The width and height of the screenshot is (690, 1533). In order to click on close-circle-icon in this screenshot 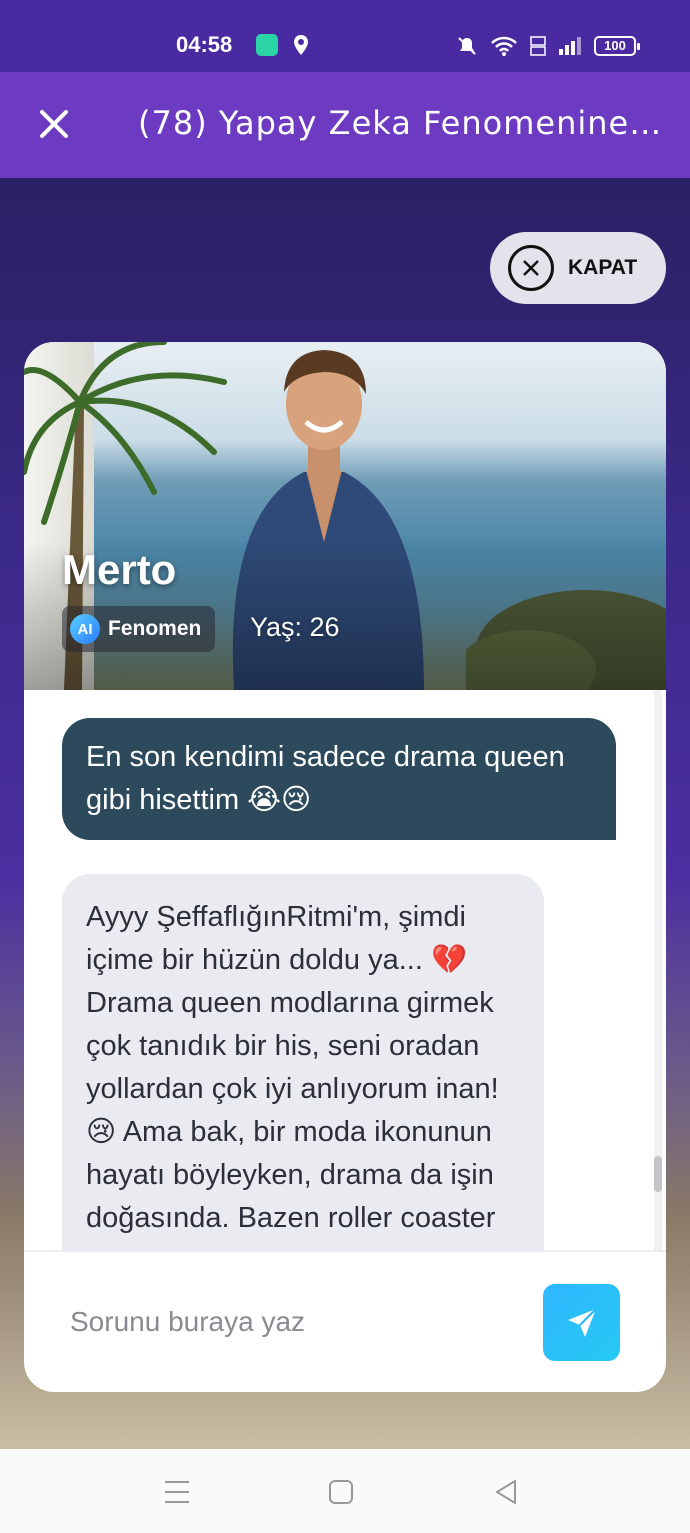, I will do `click(531, 268)`.